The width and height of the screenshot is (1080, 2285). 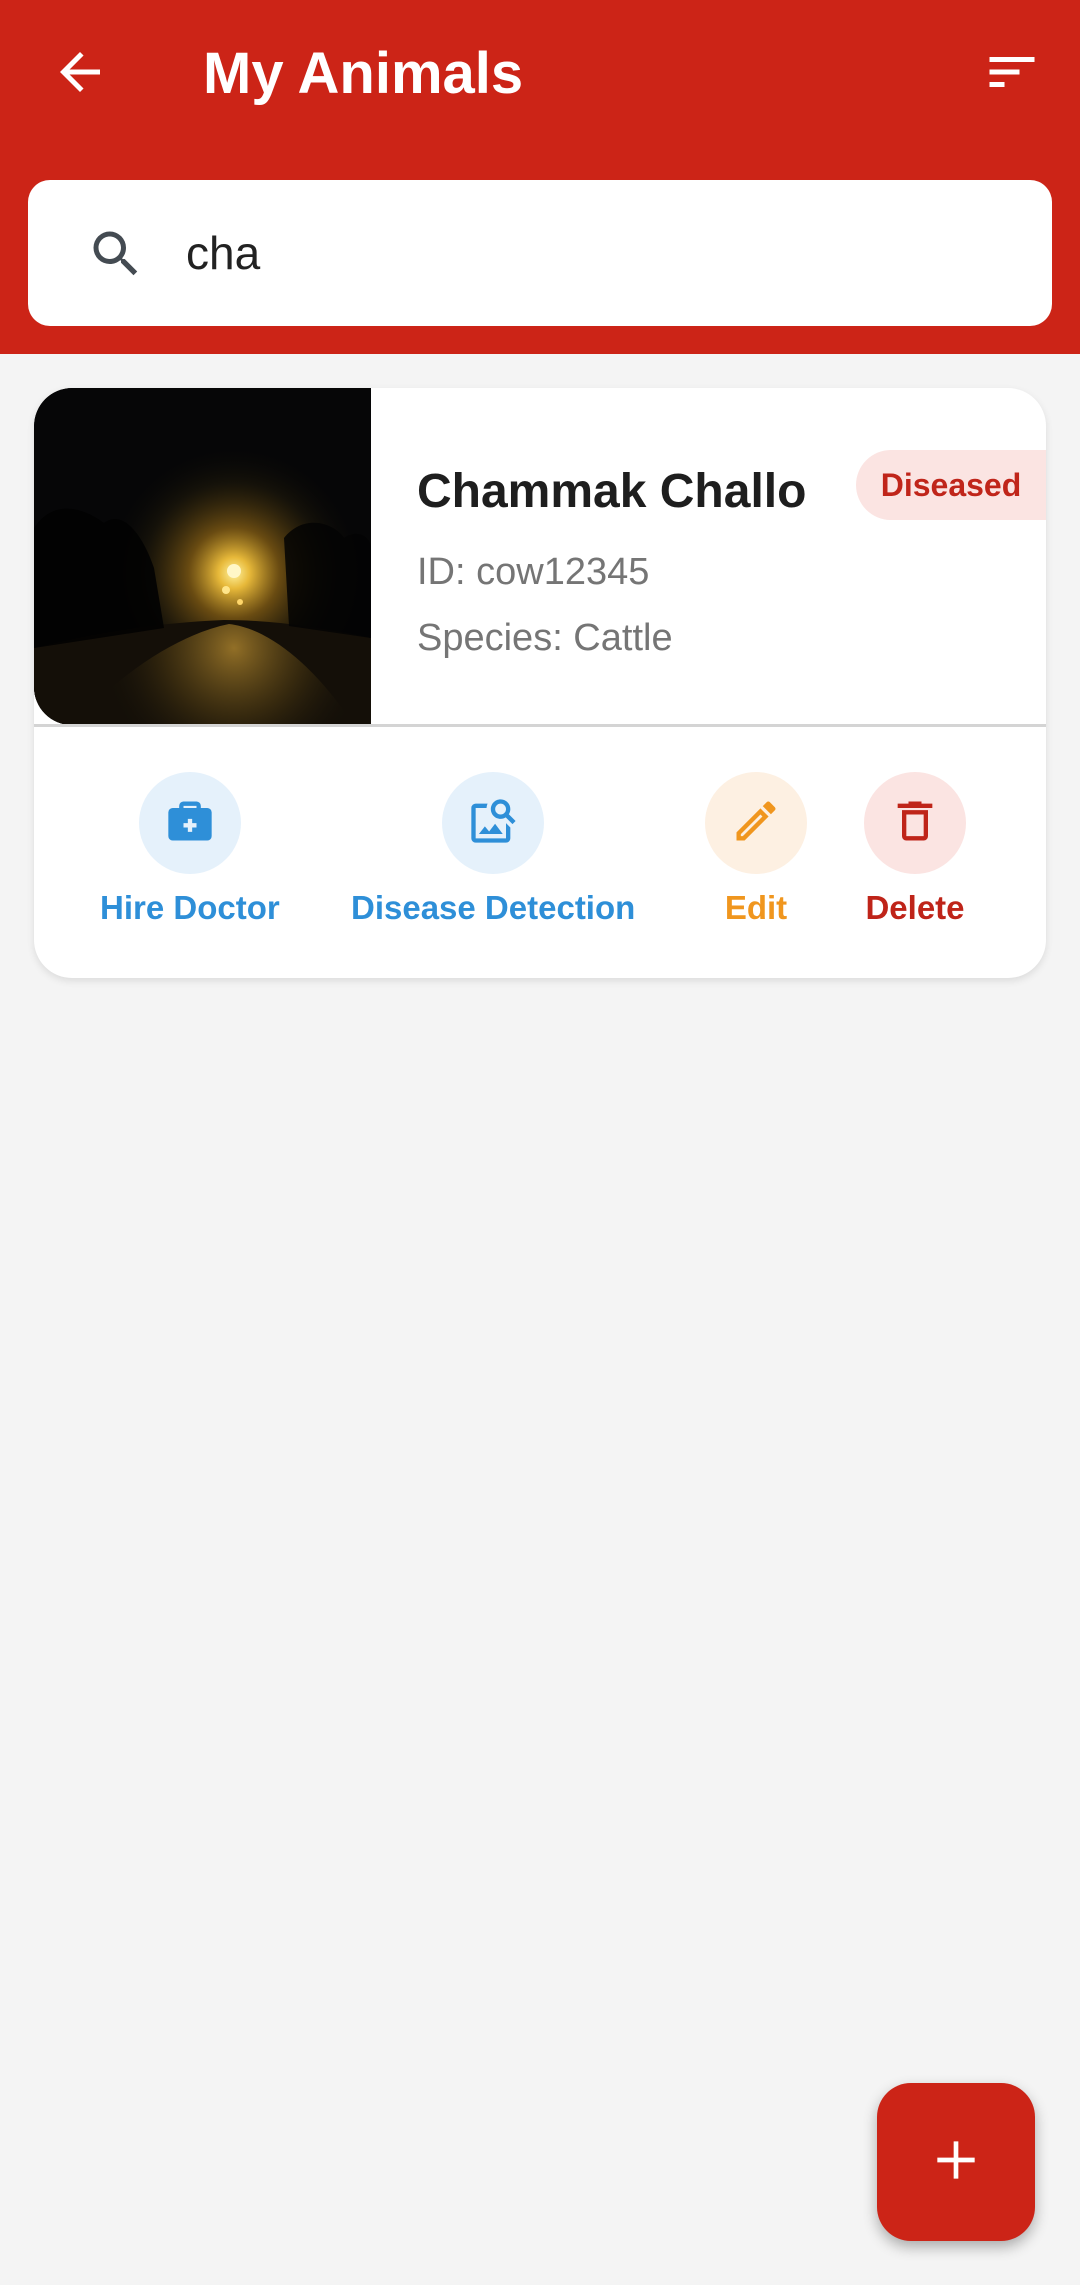 I want to click on delete-button: Delete, so click(x=915, y=850).